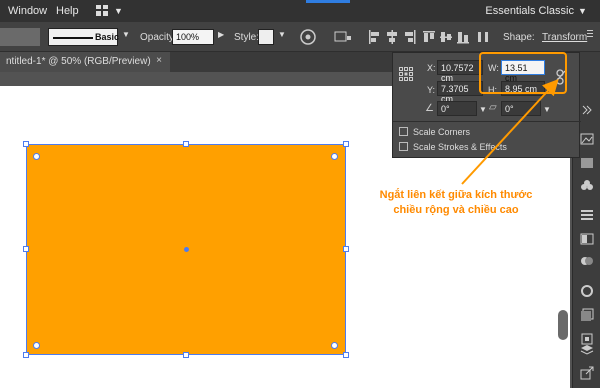 This screenshot has width=600, height=388. I want to click on annotation-line-2: chiều rộng và chiều cao, so click(456, 210).